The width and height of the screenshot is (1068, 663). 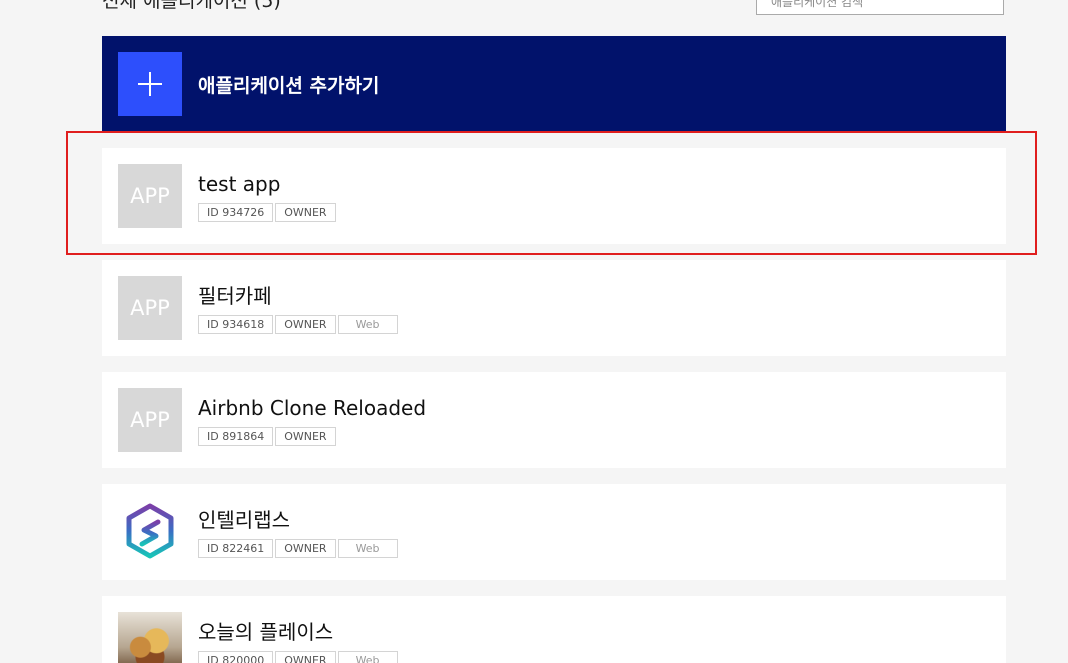 What do you see at coordinates (239, 183) in the screenshot?
I see `app-name: test app` at bounding box center [239, 183].